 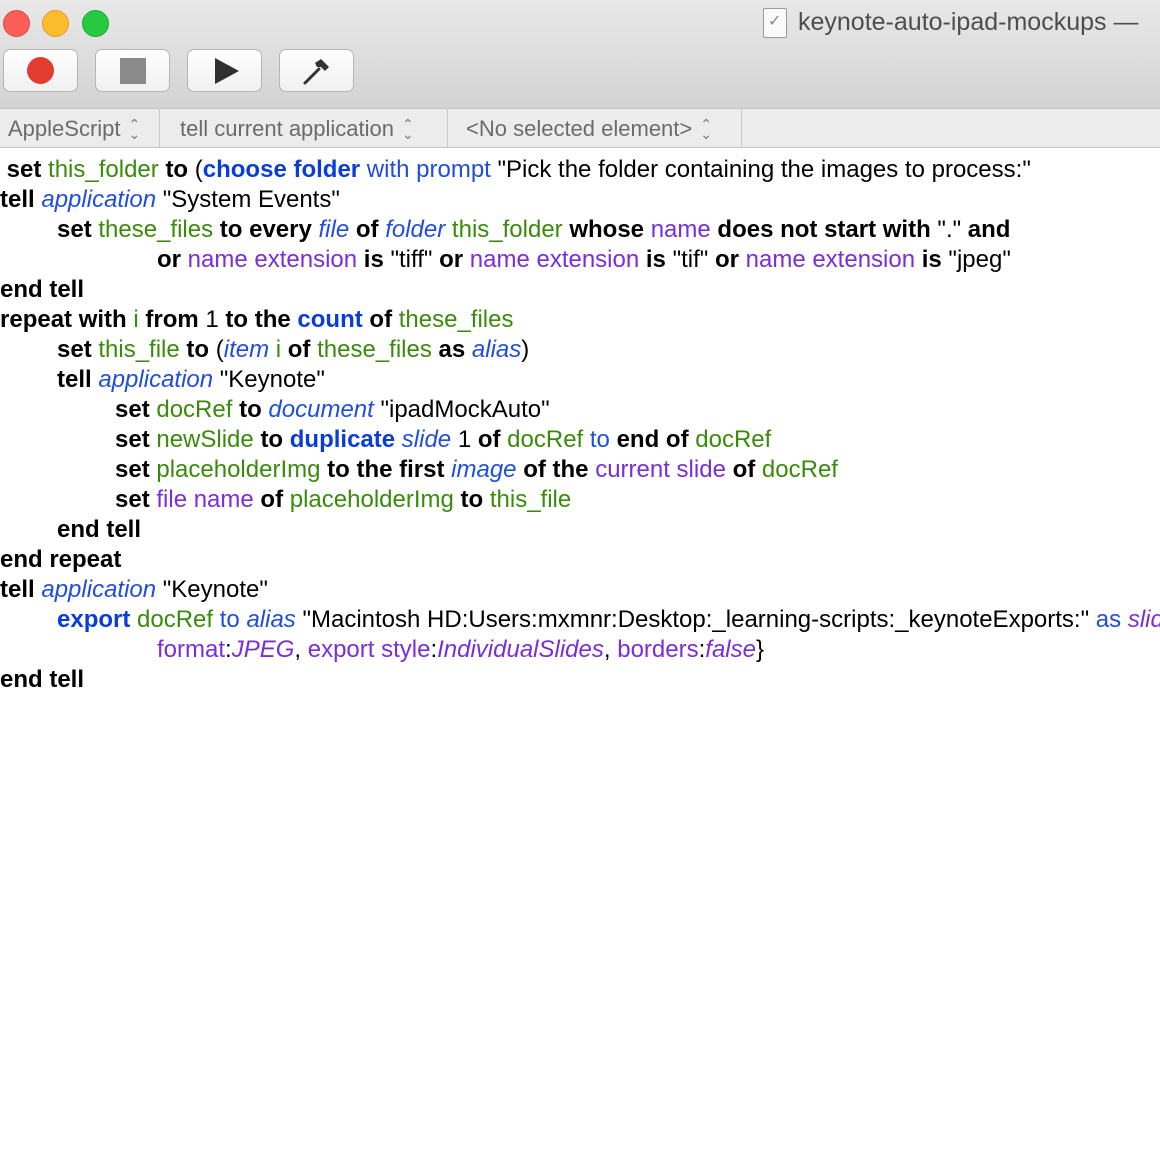 I want to click on compile-button, so click(x=316, y=70).